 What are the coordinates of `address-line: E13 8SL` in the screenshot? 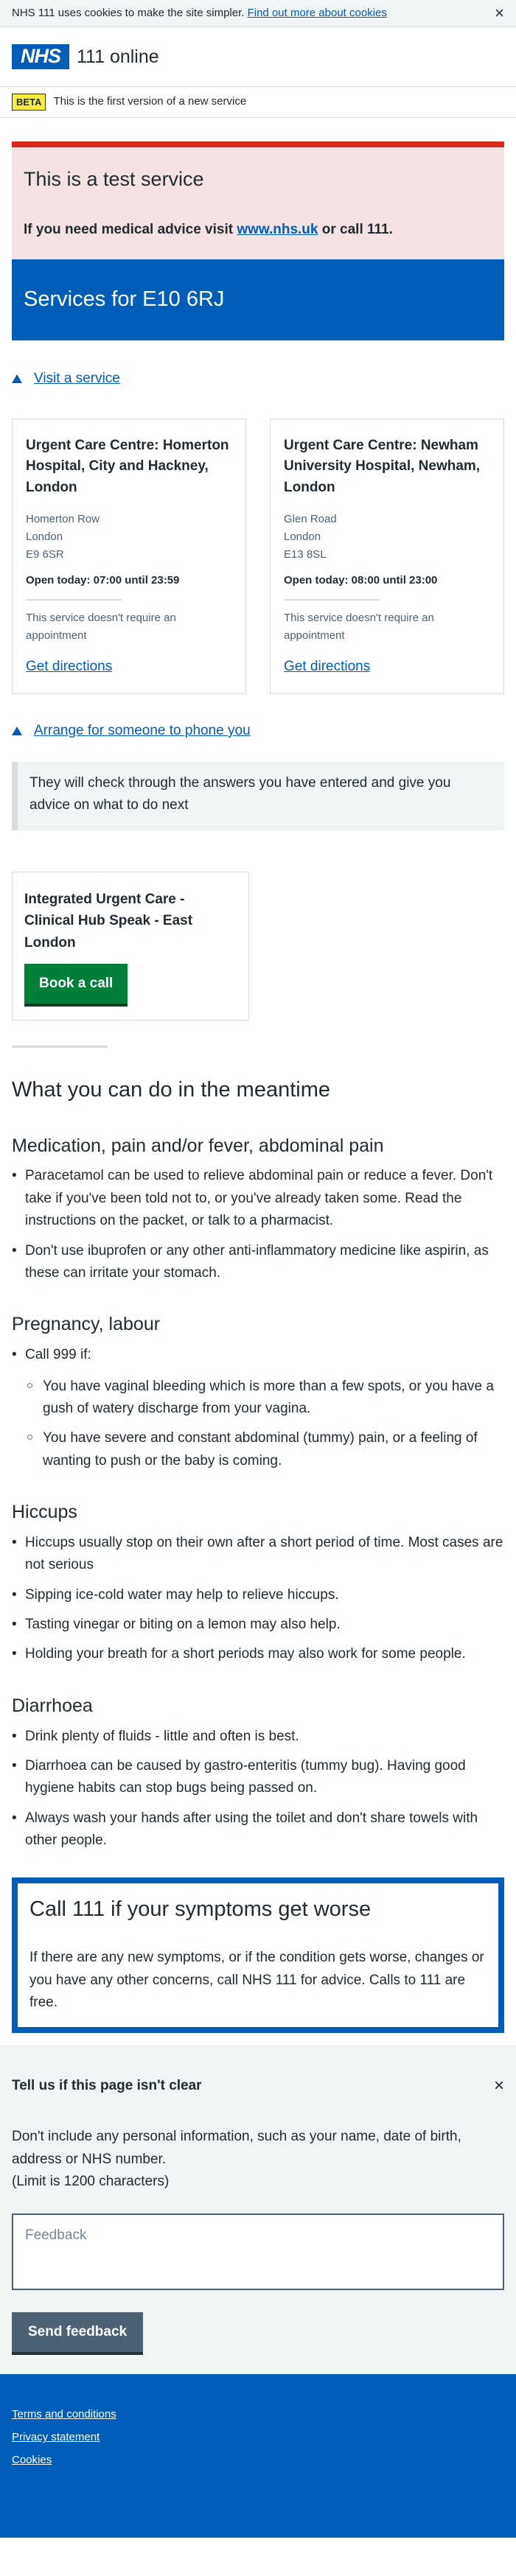 It's located at (305, 554).